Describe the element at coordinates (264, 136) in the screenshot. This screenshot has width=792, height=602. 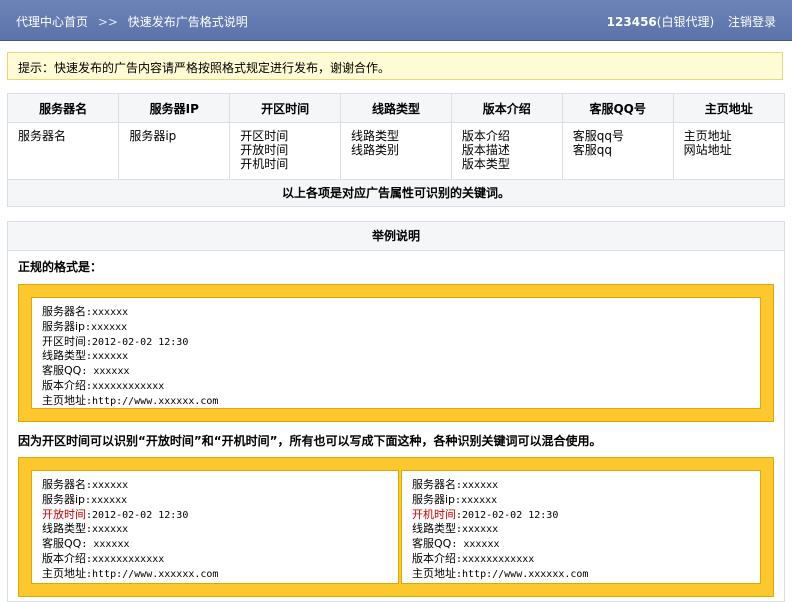
I see `keyword: 开区时间` at that location.